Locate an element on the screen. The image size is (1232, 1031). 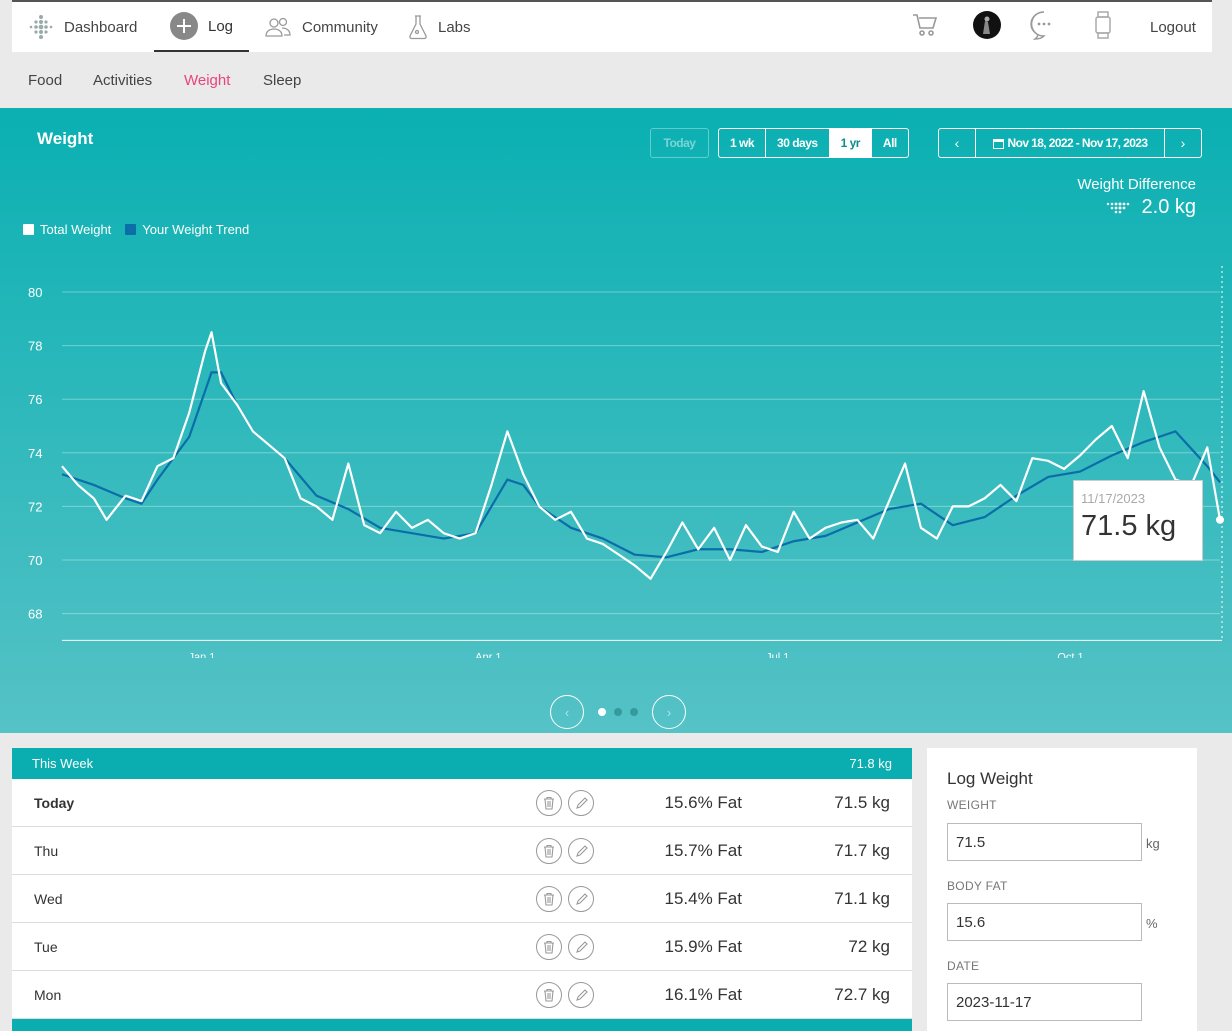
nav-community: Community is located at coordinates (321, 27).